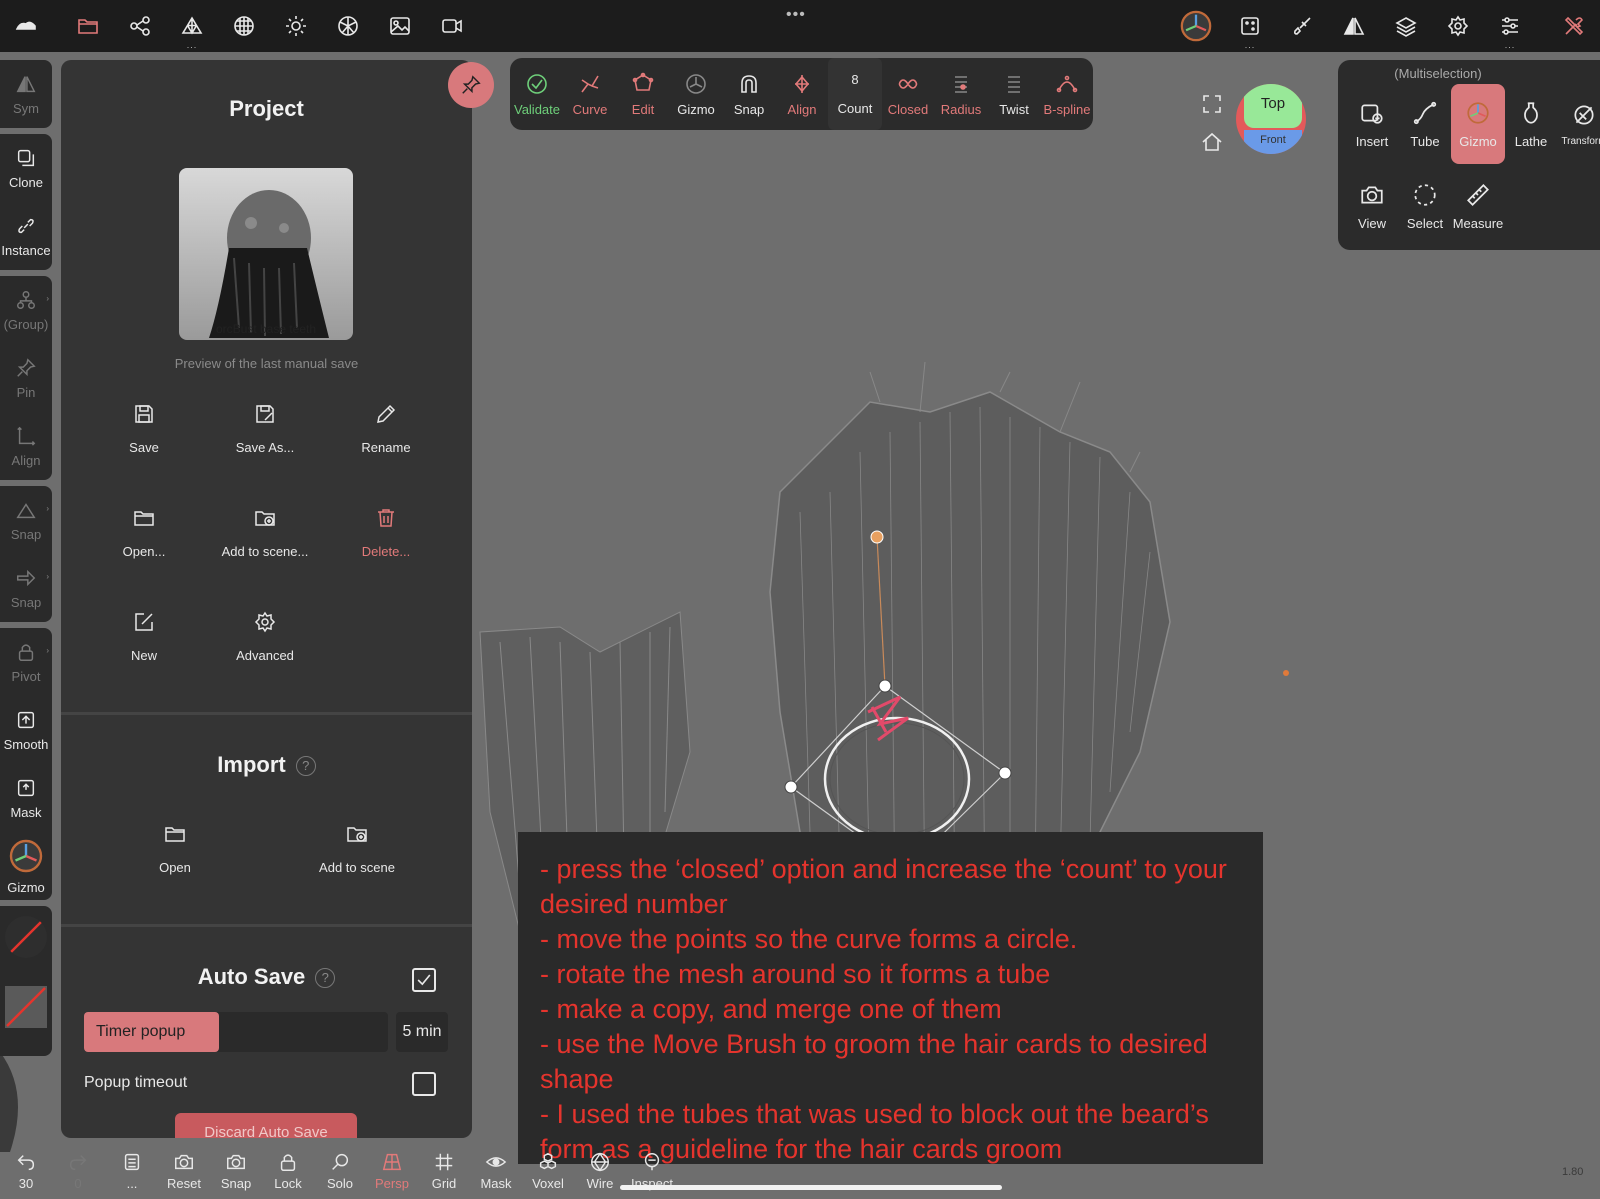  I want to click on align-toggle-button: Align, so click(802, 94).